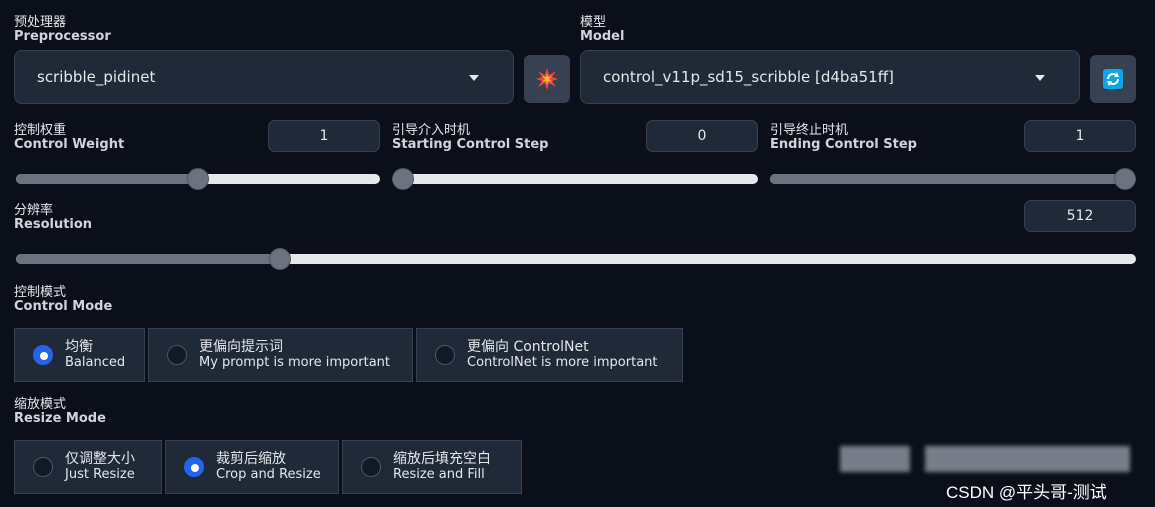  I want to click on explosion-icon, so click(547, 79).